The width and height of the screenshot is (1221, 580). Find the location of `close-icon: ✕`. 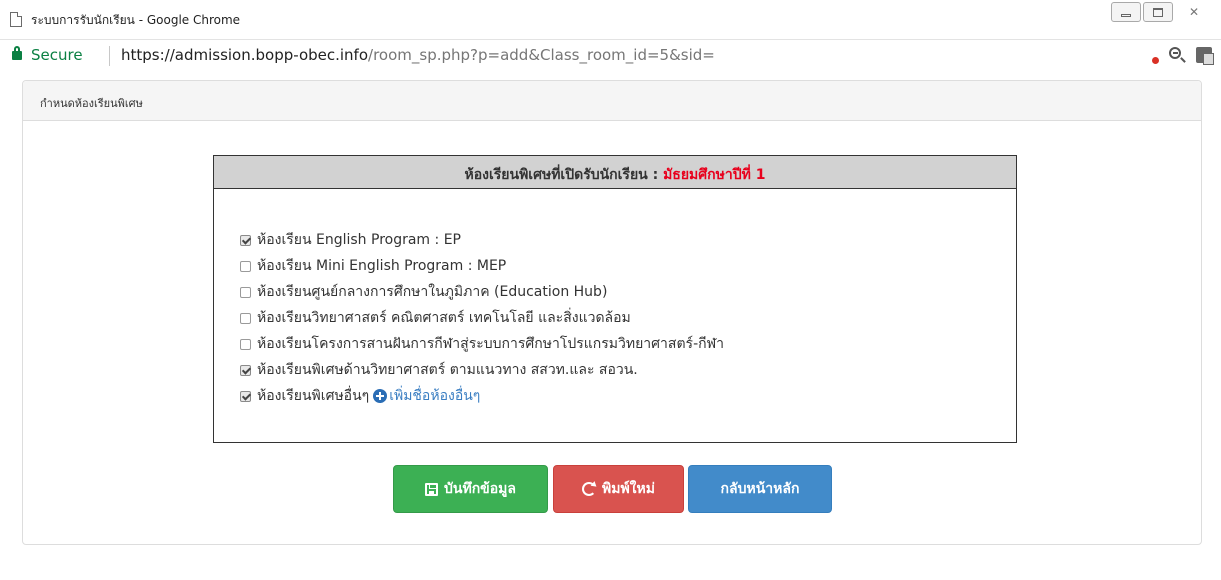

close-icon: ✕ is located at coordinates (1194, 12).